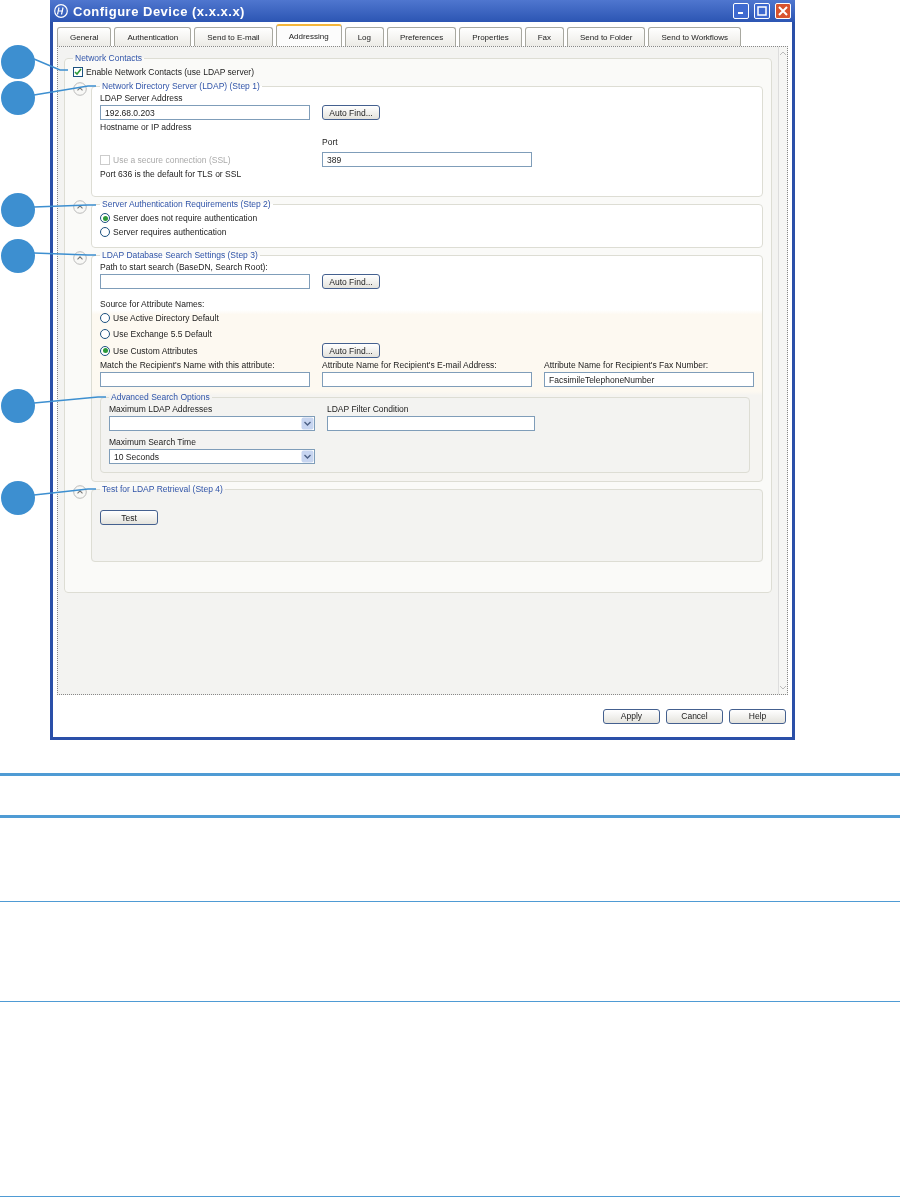  I want to click on note-text: Port 636 is the default for TLS or SSL, so click(171, 174).